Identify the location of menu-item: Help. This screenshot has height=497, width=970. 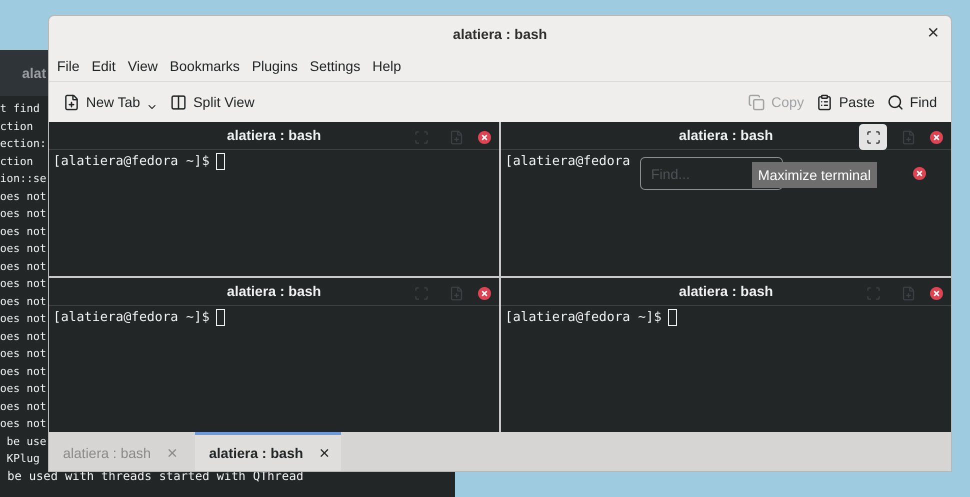
(387, 66).